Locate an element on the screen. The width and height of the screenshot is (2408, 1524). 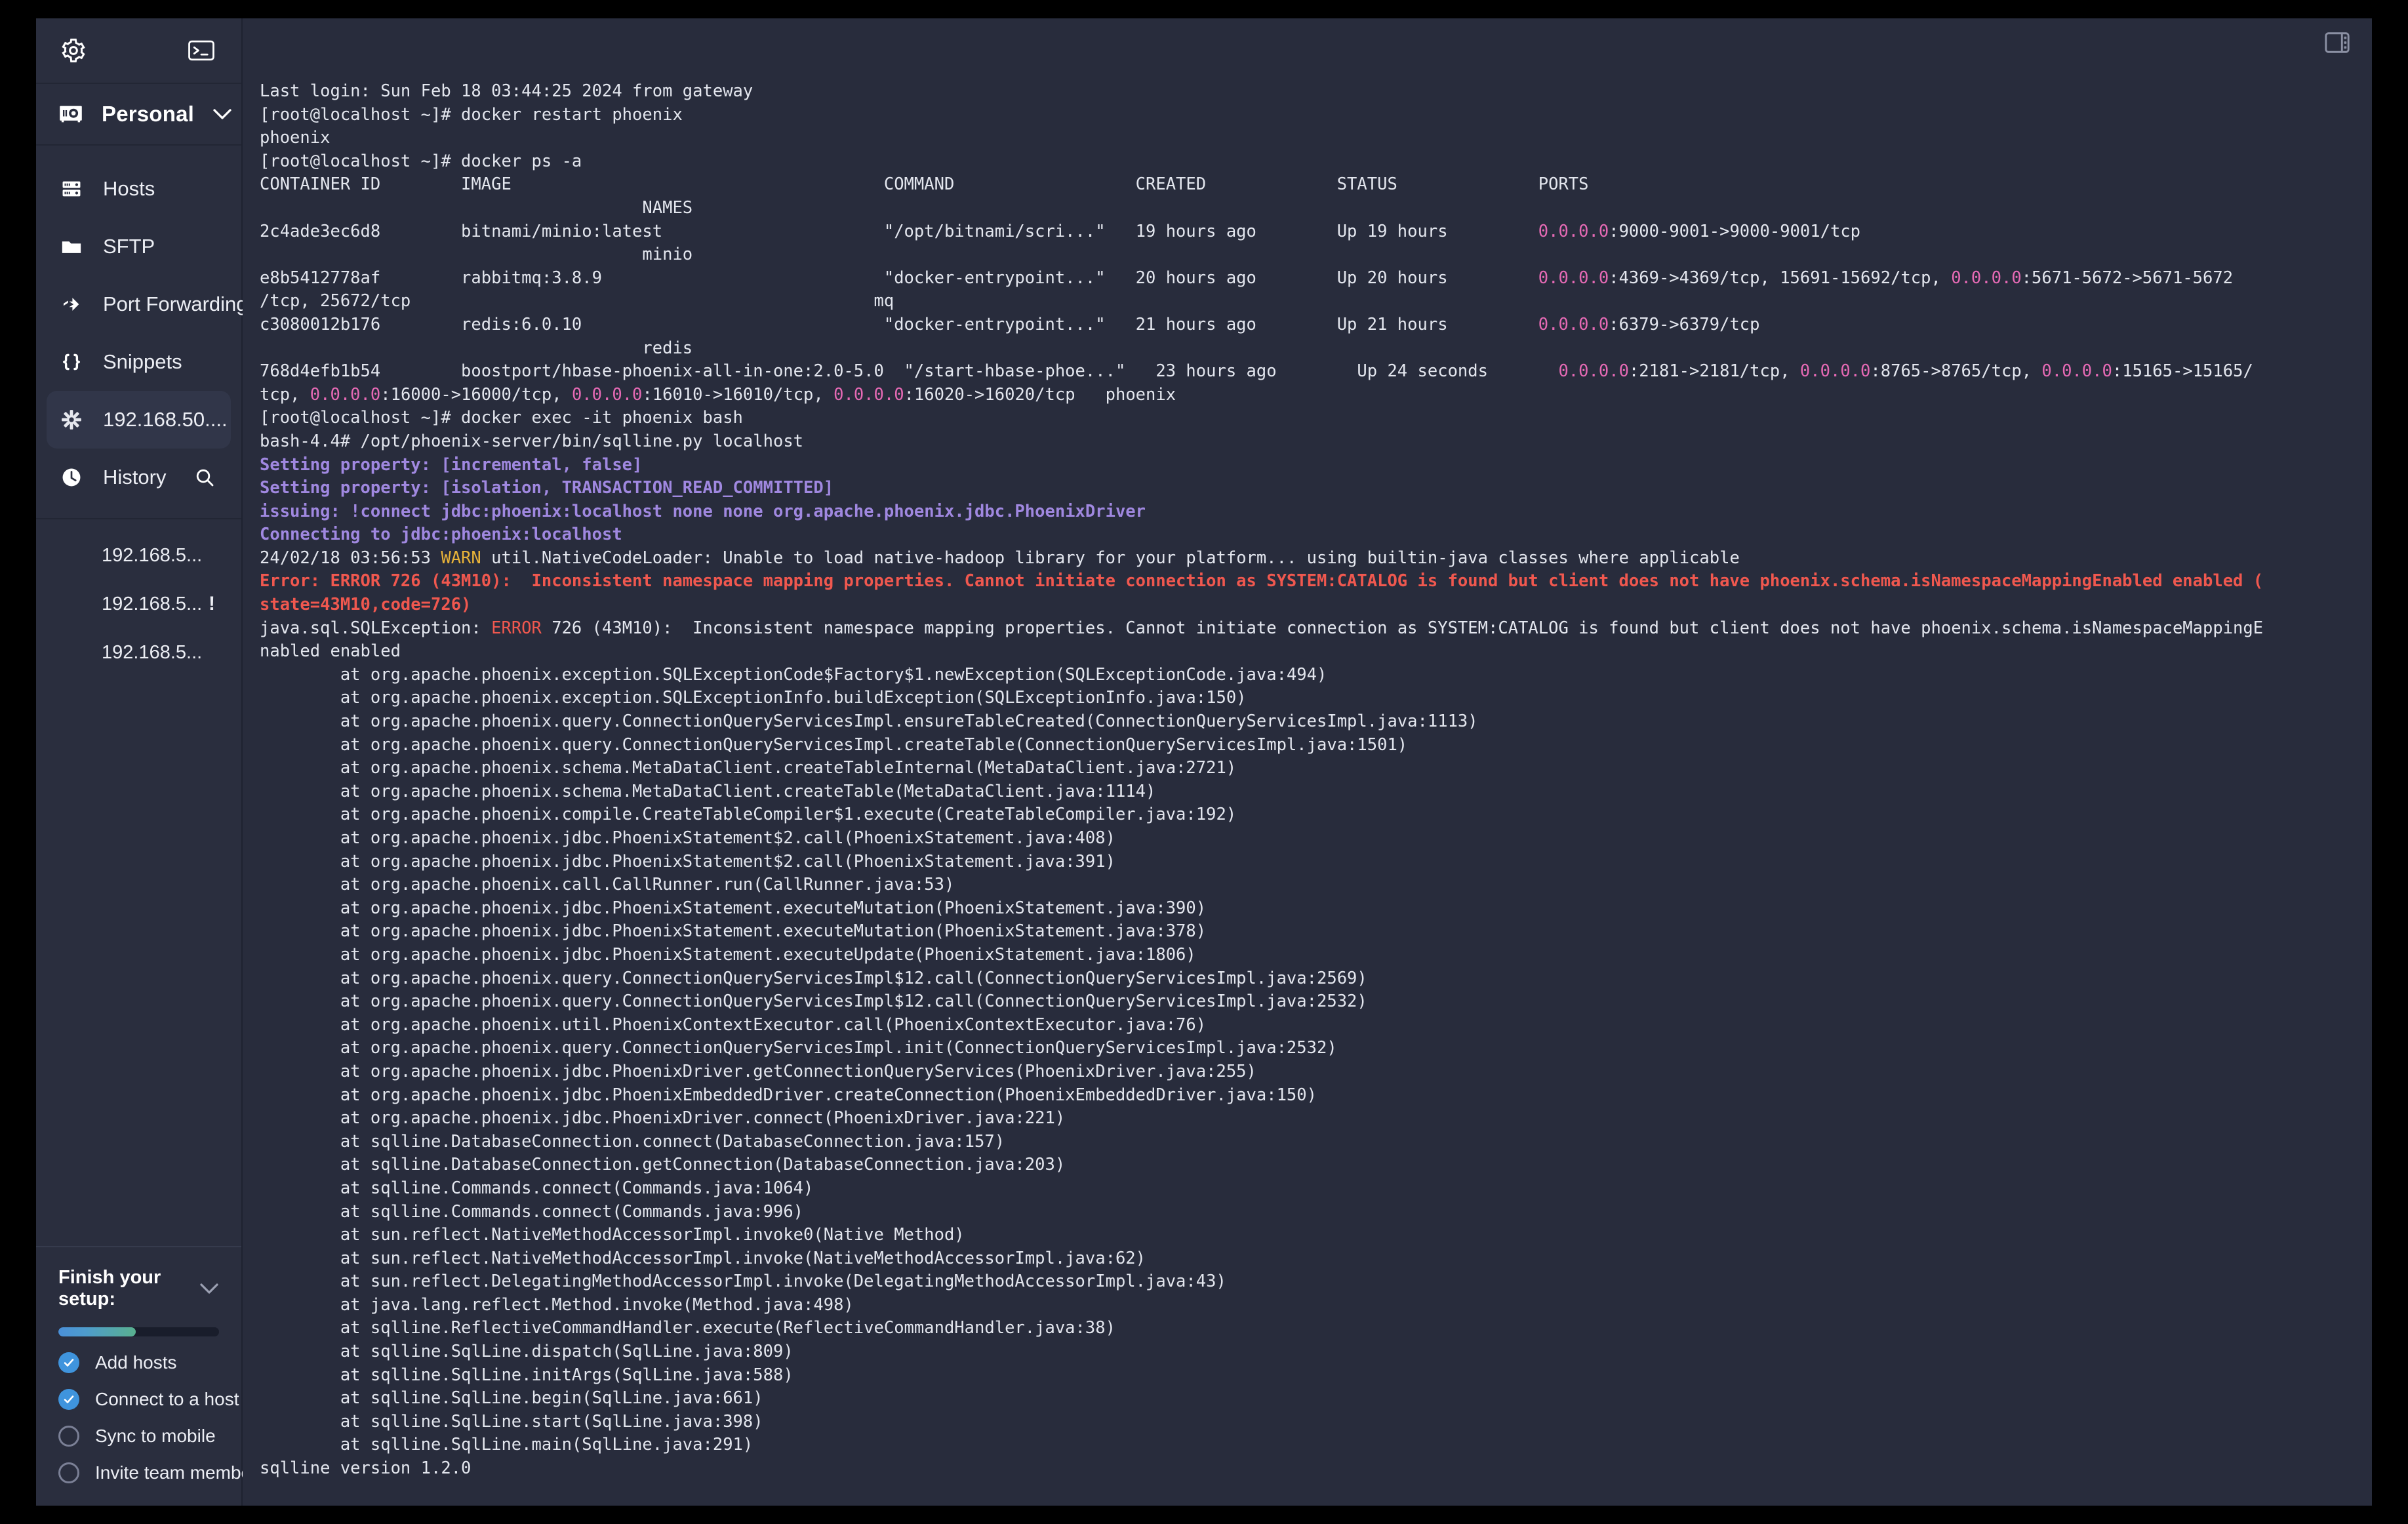
terminal-line: redis is located at coordinates (1316, 349).